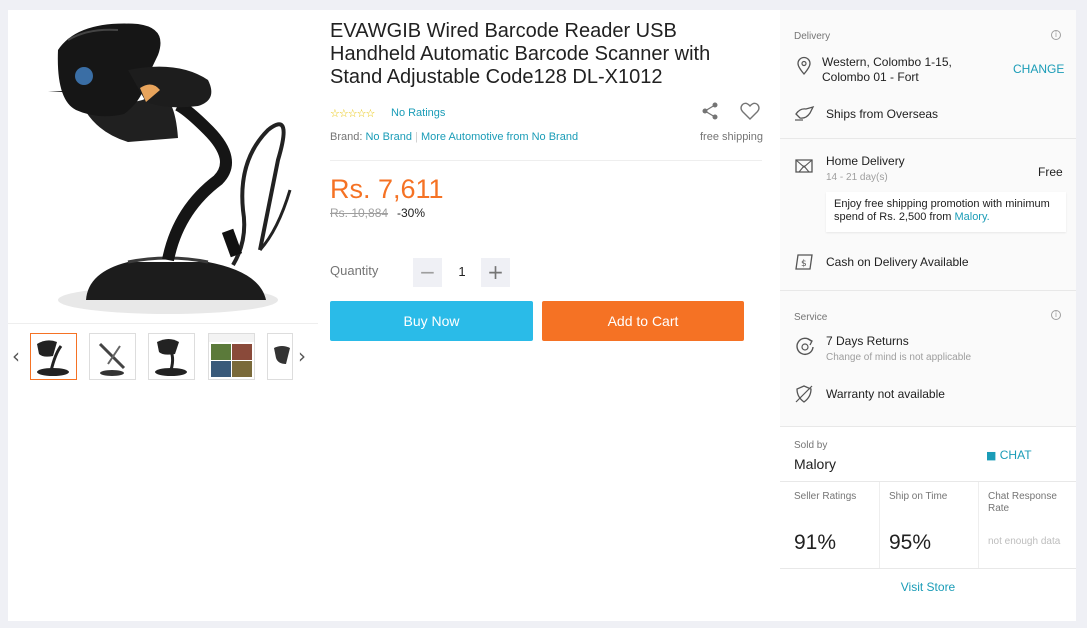  Describe the element at coordinates (899, 357) in the screenshot. I see `returns-subtext: Change of mind is not applicable` at that location.